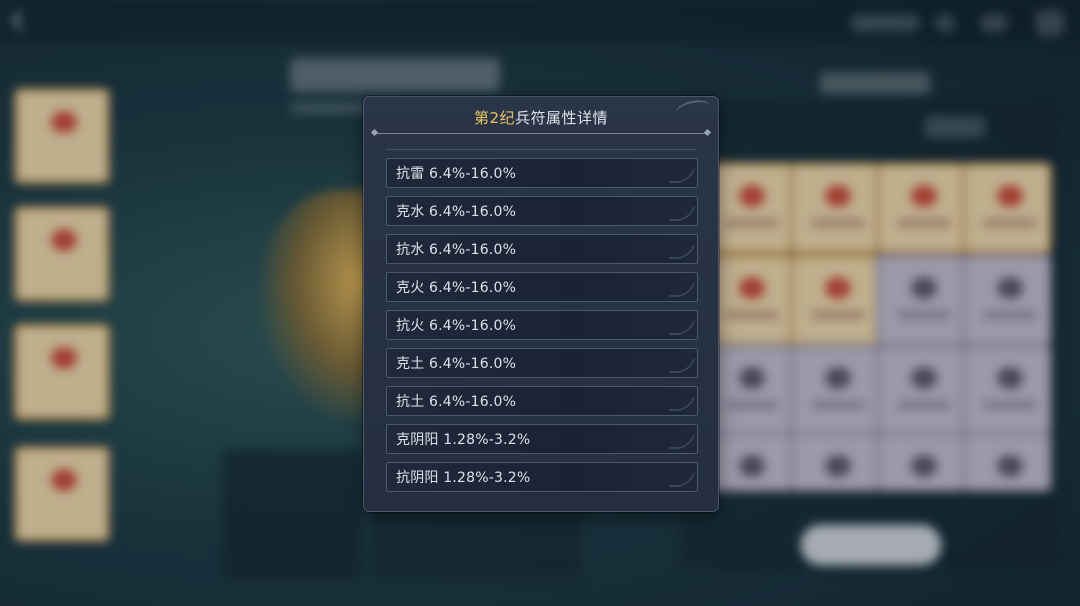 The width and height of the screenshot is (1080, 606). Describe the element at coordinates (456, 250) in the screenshot. I see `attribute-text: 抗水 6.4%-16.0%` at that location.